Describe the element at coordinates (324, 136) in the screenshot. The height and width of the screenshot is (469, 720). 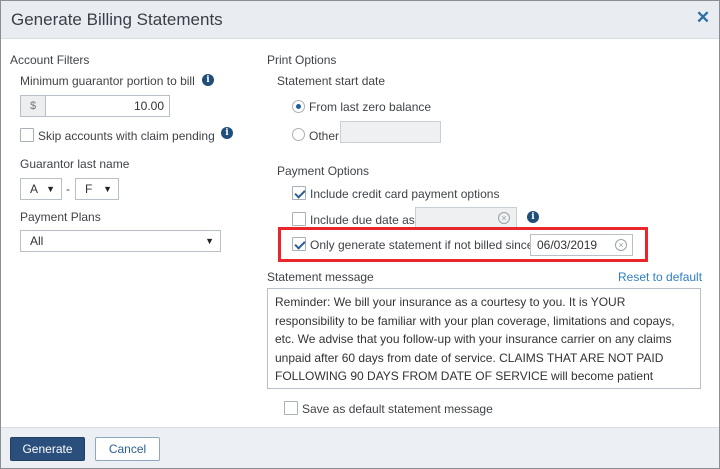
I see `other-label: Other` at that location.